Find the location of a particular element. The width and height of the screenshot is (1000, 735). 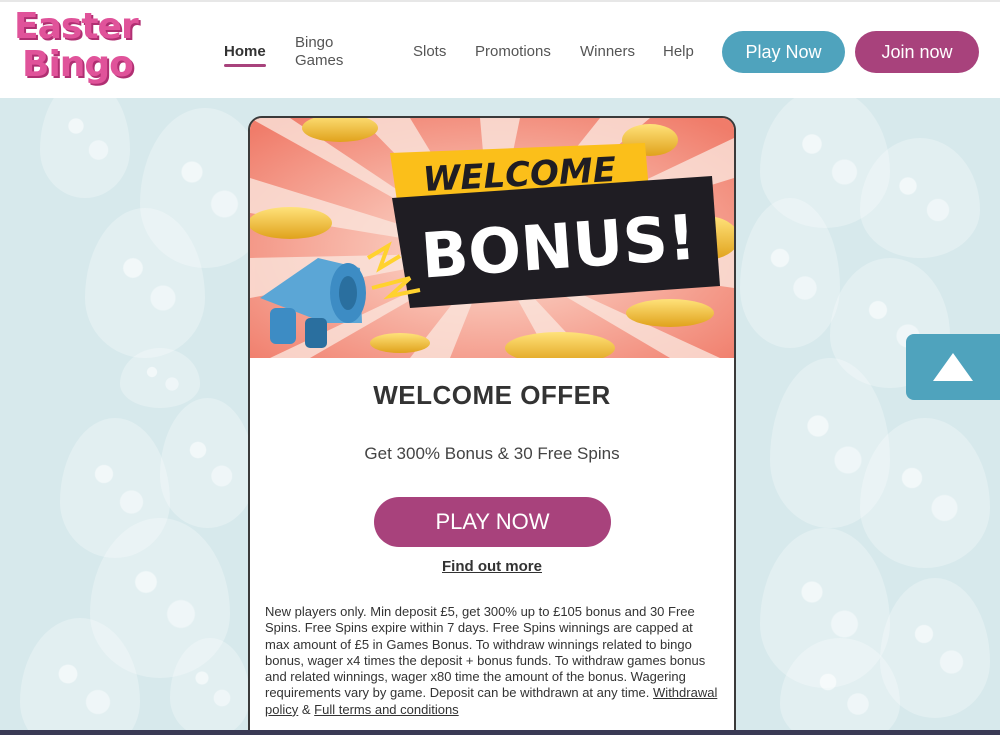

find-out-more-link: Find out more is located at coordinates (492, 566).